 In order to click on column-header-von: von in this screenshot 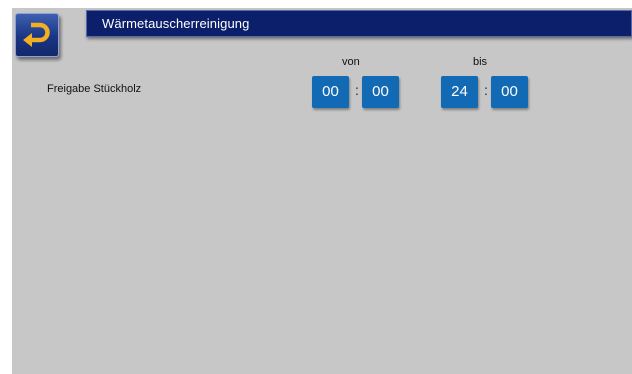, I will do `click(351, 62)`.